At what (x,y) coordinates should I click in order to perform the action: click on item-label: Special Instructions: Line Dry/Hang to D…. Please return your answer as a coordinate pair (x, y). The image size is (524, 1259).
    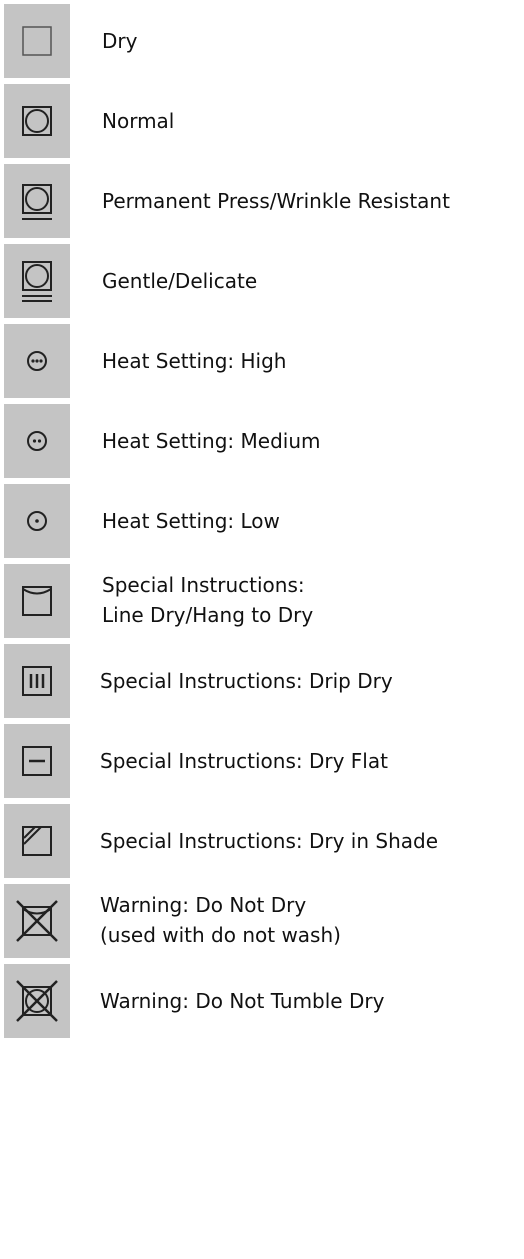
    Looking at the image, I should click on (207, 600).